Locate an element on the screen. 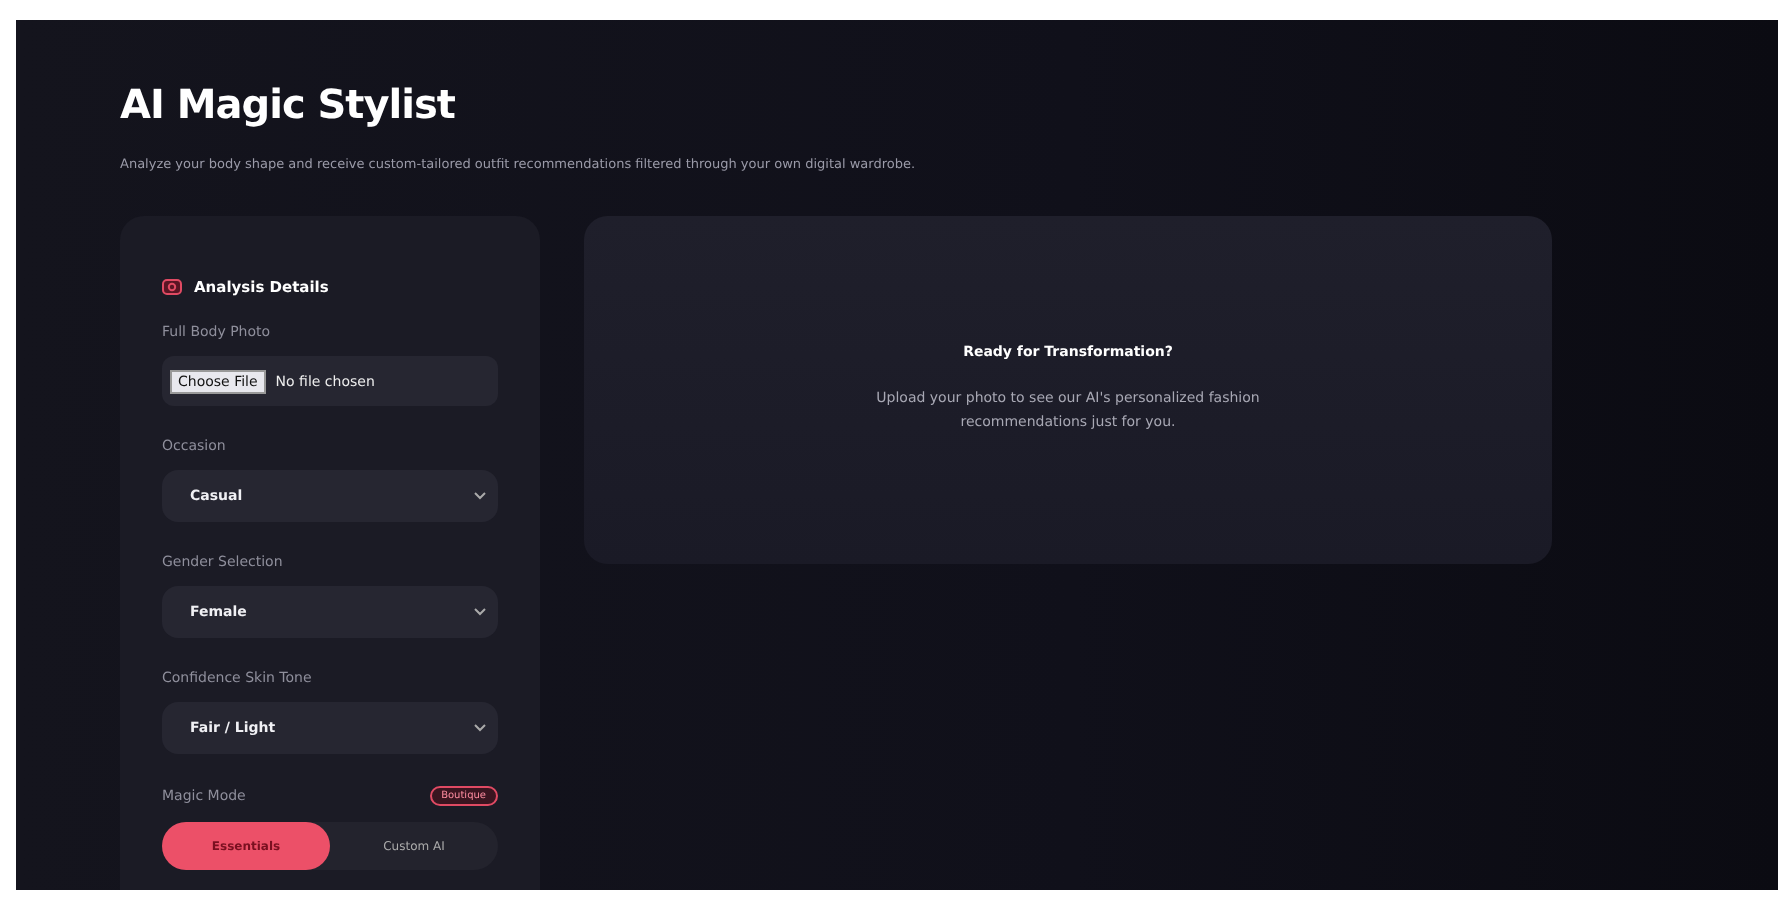  camera-icon is located at coordinates (172, 286).